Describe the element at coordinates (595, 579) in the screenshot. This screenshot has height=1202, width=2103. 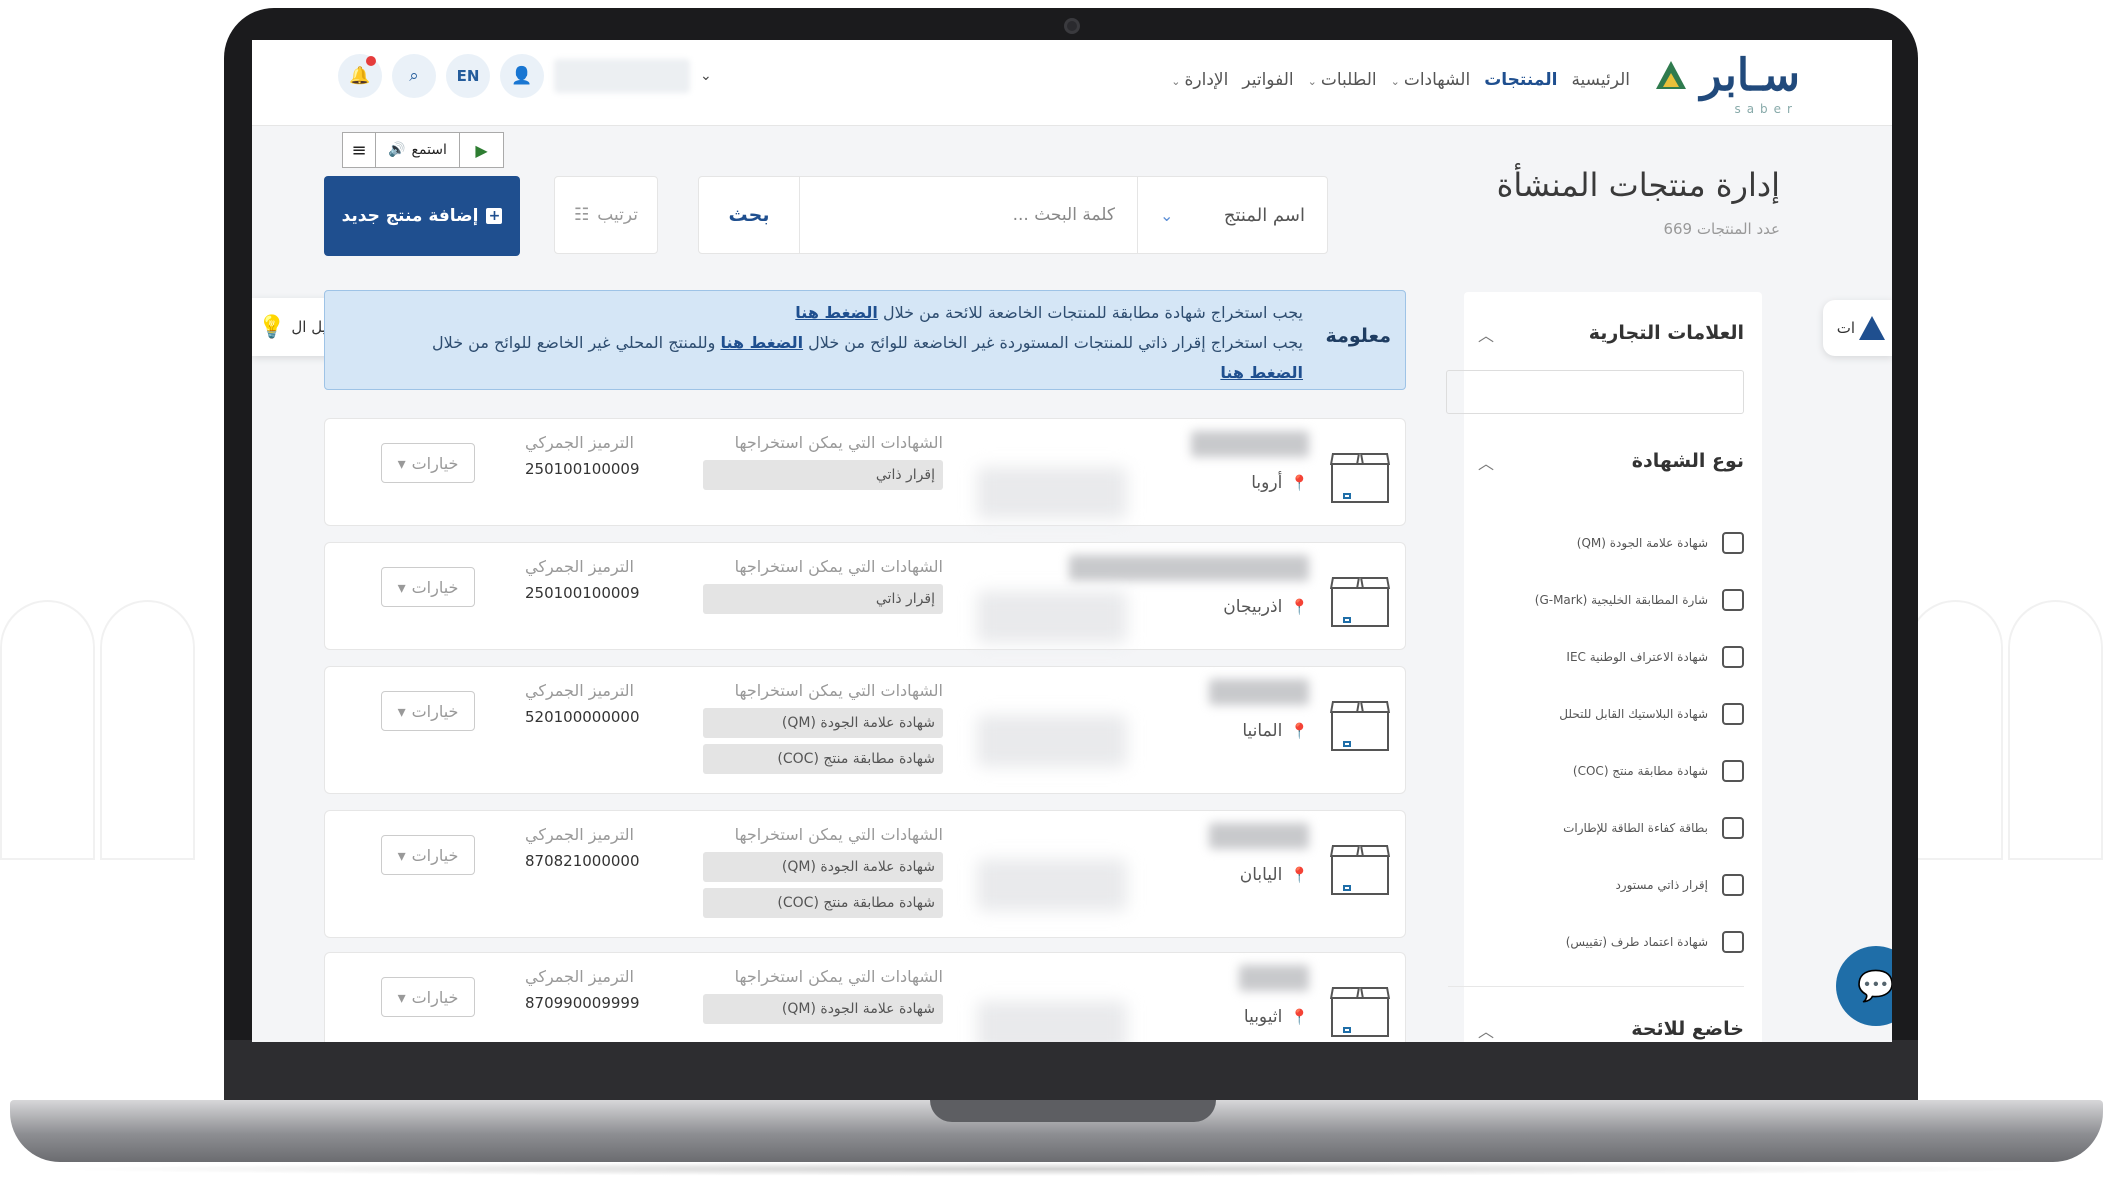
I see `hs-code-column: الترميز الجمركي 250100100009` at that location.